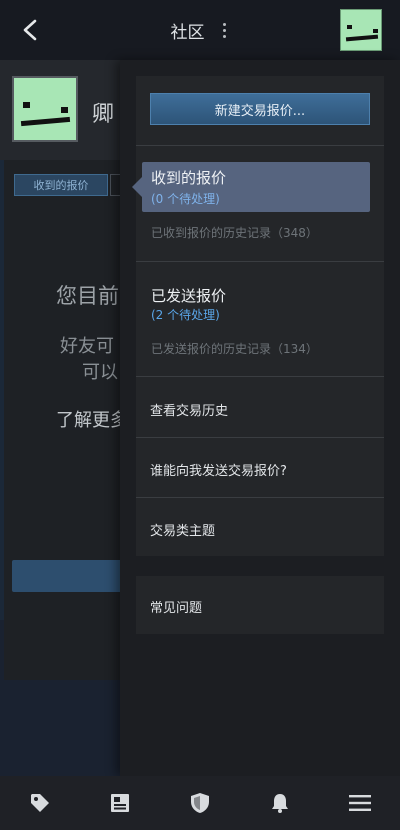 Image resolution: width=400 pixels, height=830 pixels. I want to click on nav-menu, so click(360, 803).